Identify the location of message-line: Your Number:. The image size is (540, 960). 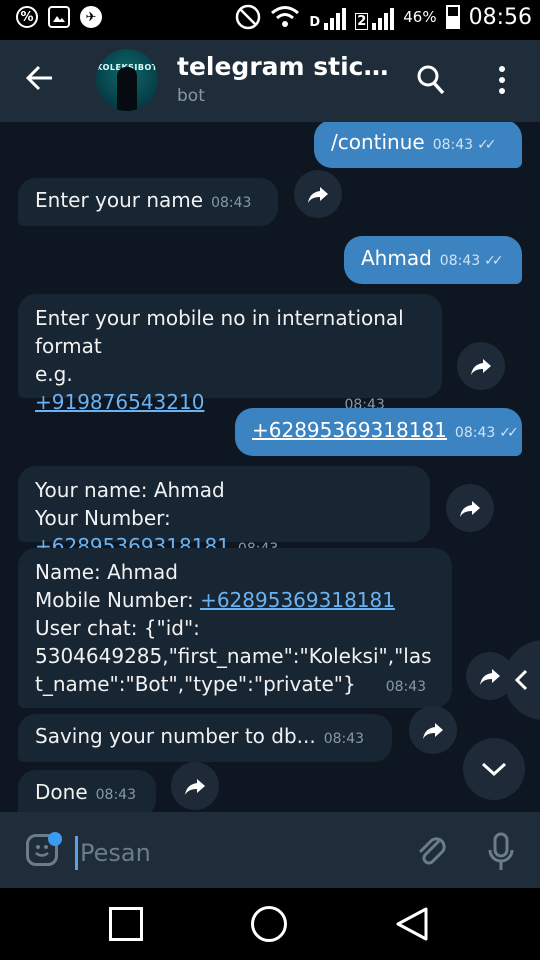
(103, 518).